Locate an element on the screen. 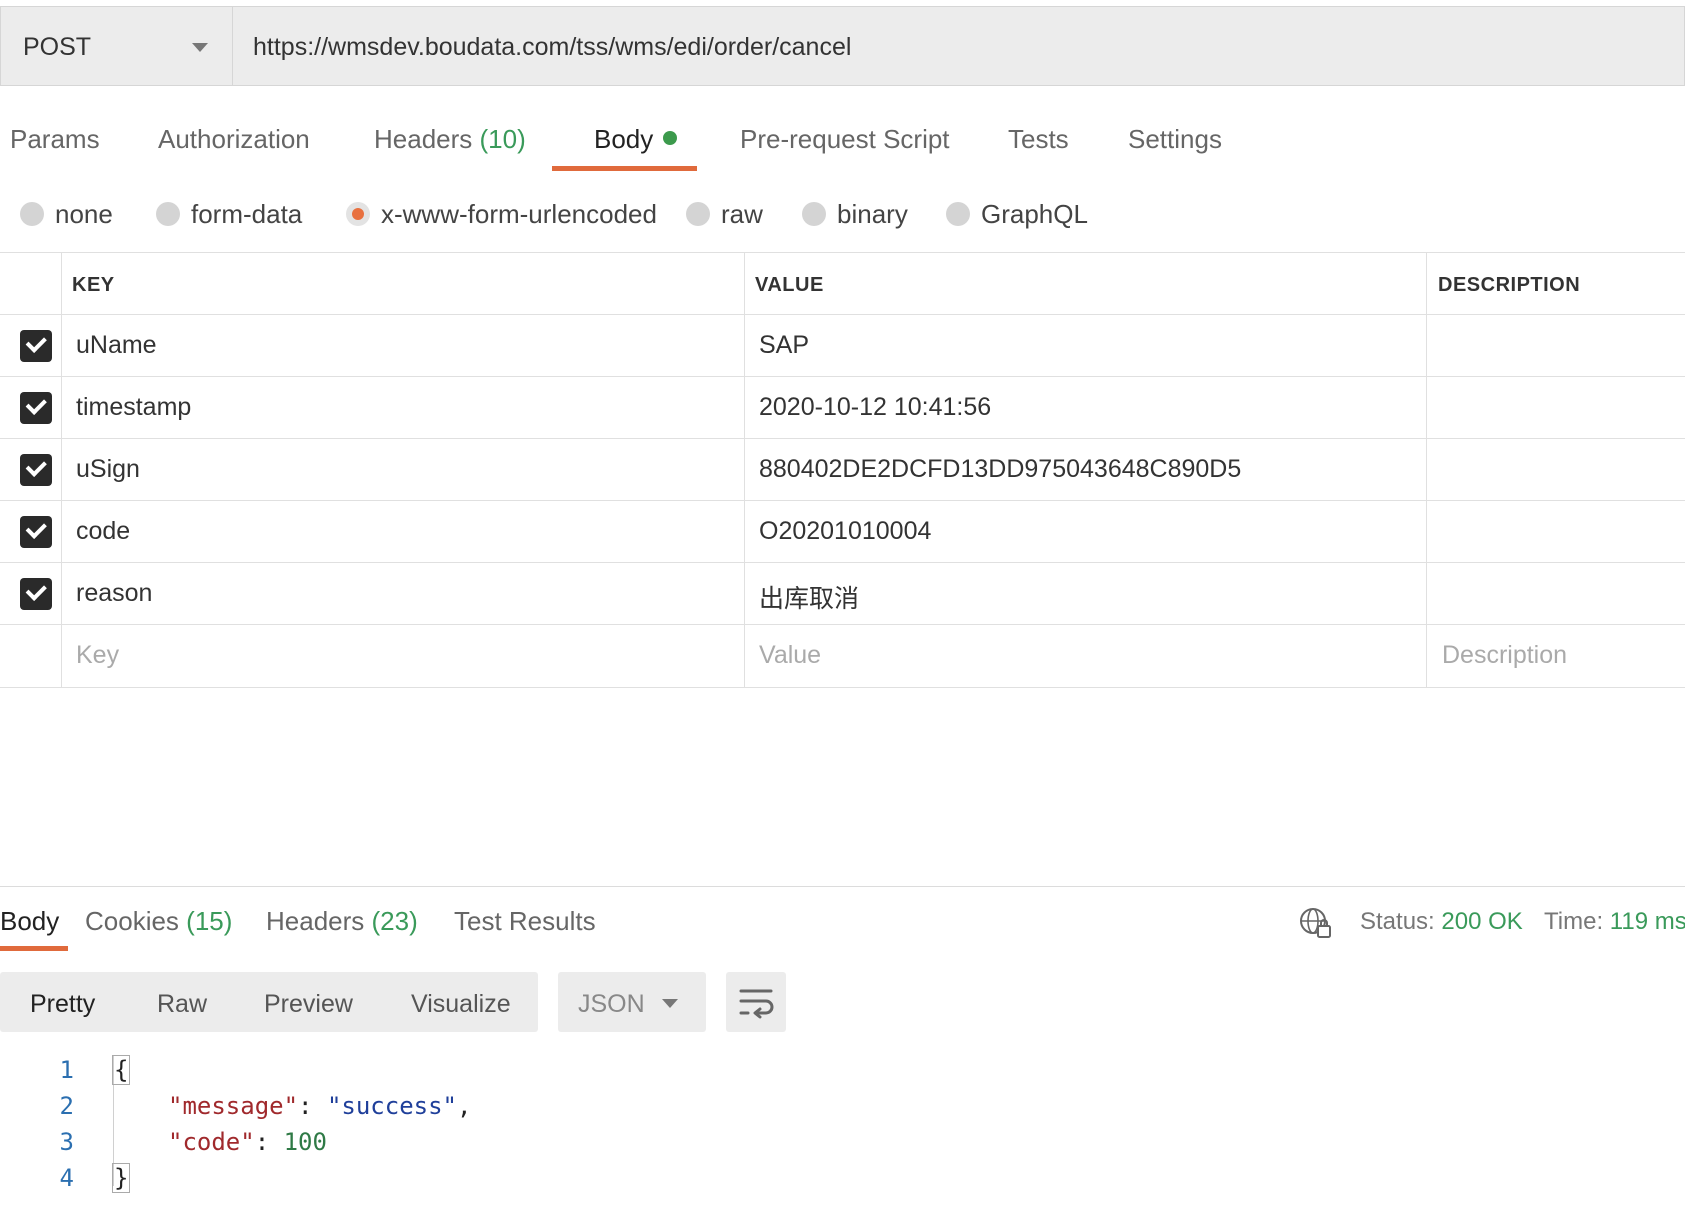 This screenshot has height=1228, width=1685. column-header-value: VALUE is located at coordinates (789, 285).